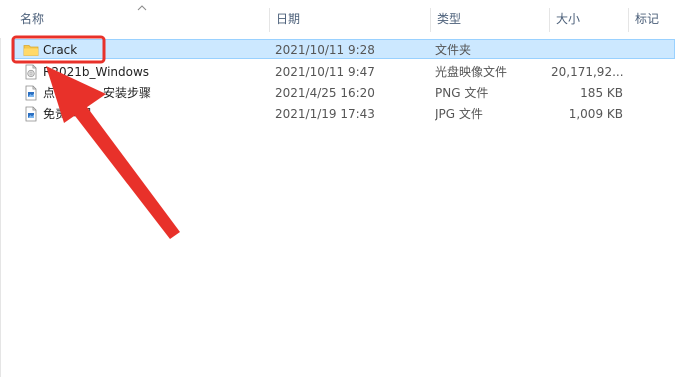 The width and height of the screenshot is (675, 377). I want to click on folder-icon, so click(31, 50).